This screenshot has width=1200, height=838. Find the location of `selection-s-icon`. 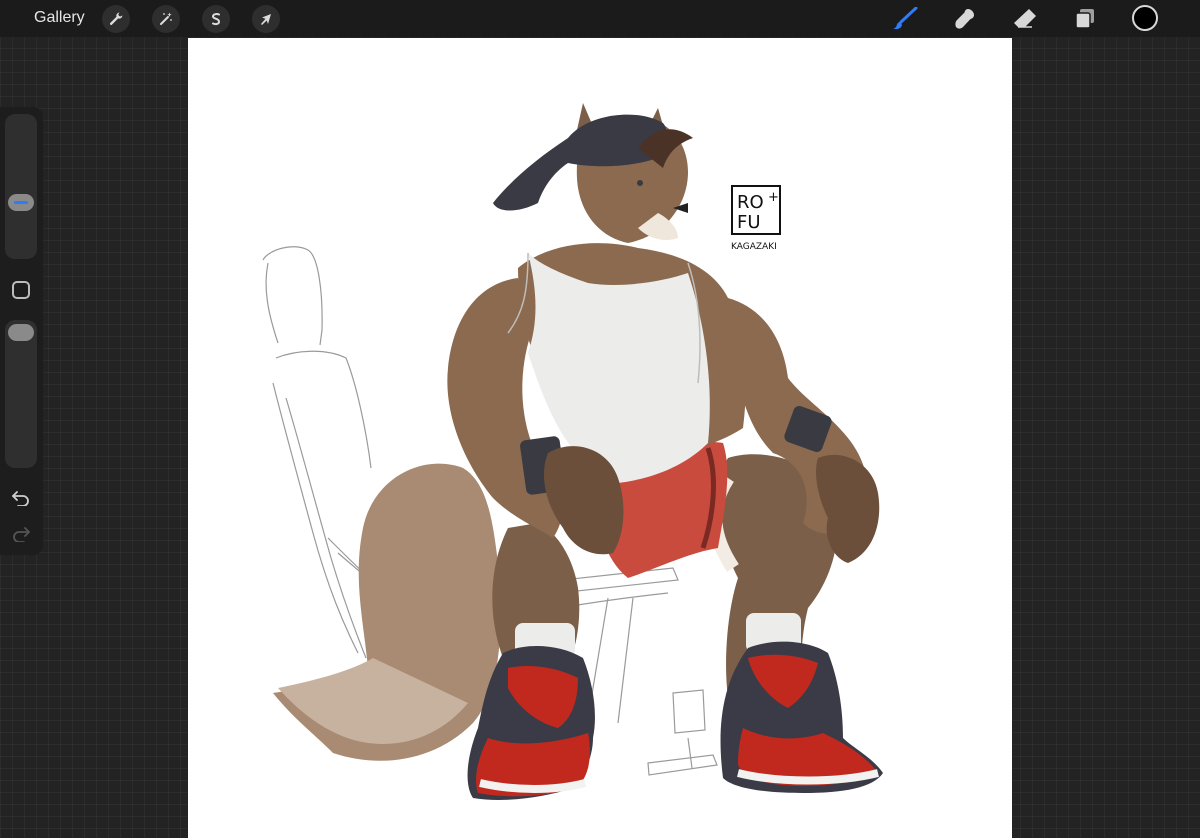

selection-s-icon is located at coordinates (216, 19).